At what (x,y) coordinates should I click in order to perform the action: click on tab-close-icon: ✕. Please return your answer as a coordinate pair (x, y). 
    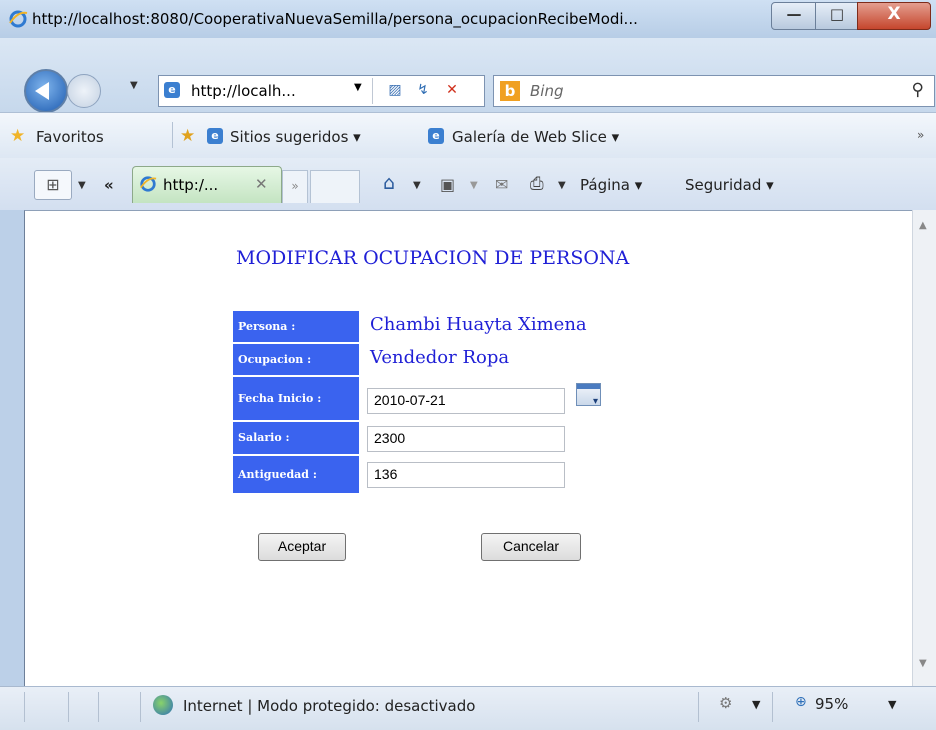
    Looking at the image, I should click on (261, 184).